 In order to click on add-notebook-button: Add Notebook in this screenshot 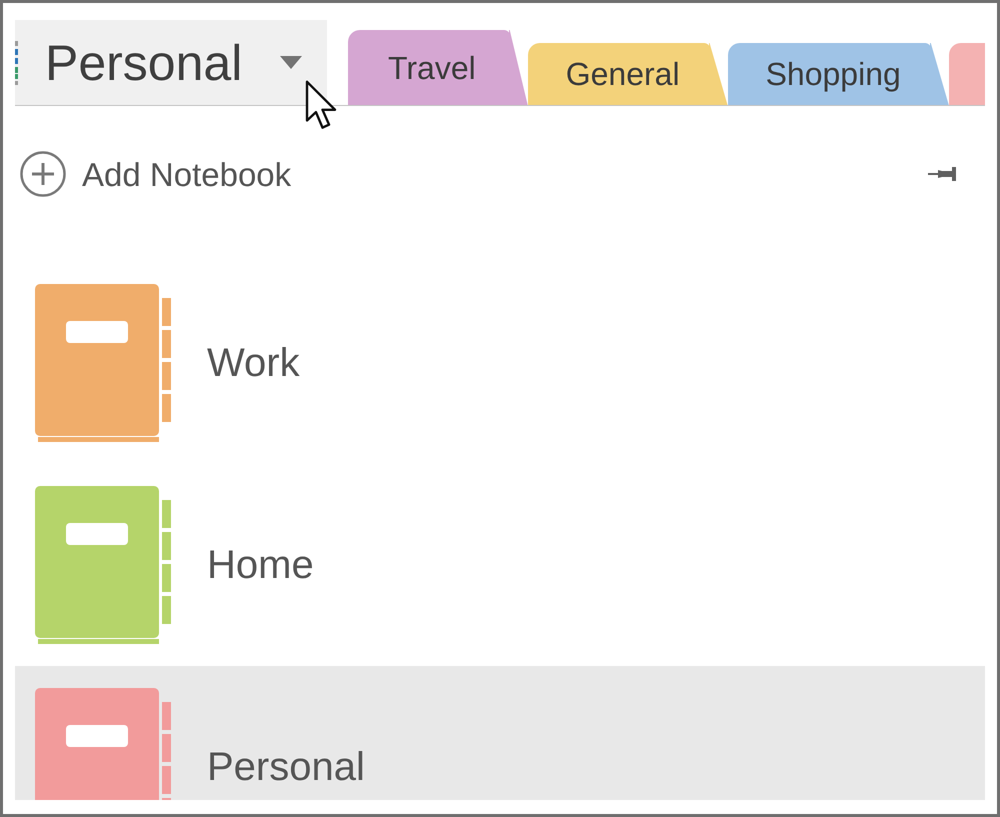, I will do `click(156, 174)`.